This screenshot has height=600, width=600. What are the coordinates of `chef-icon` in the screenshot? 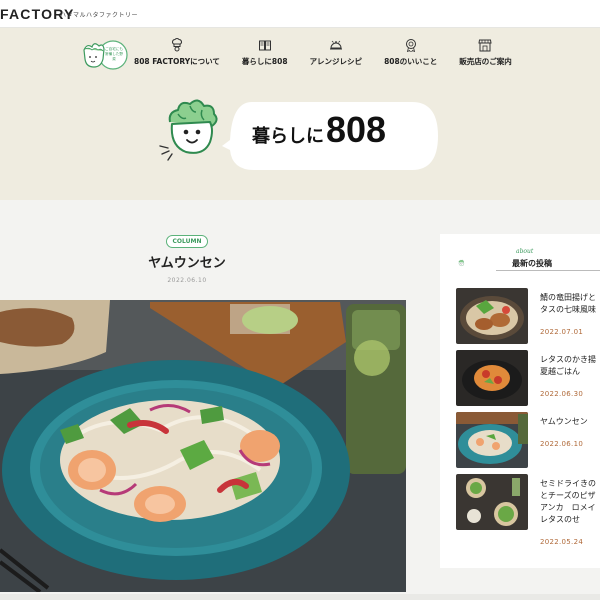 It's located at (176, 45).